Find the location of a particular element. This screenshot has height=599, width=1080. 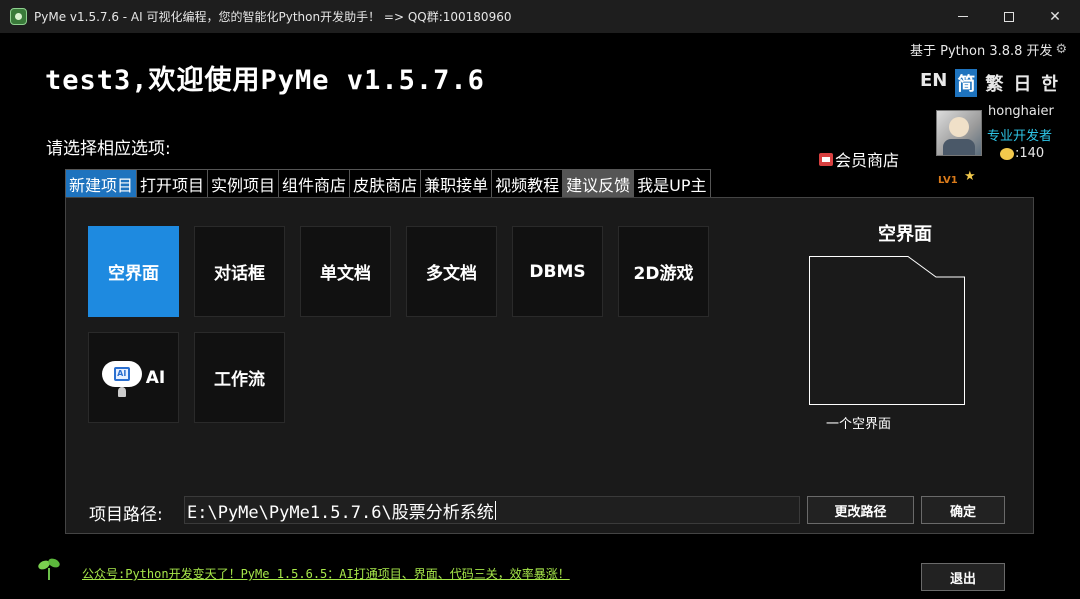

template-tile: 工作流 is located at coordinates (239, 377).